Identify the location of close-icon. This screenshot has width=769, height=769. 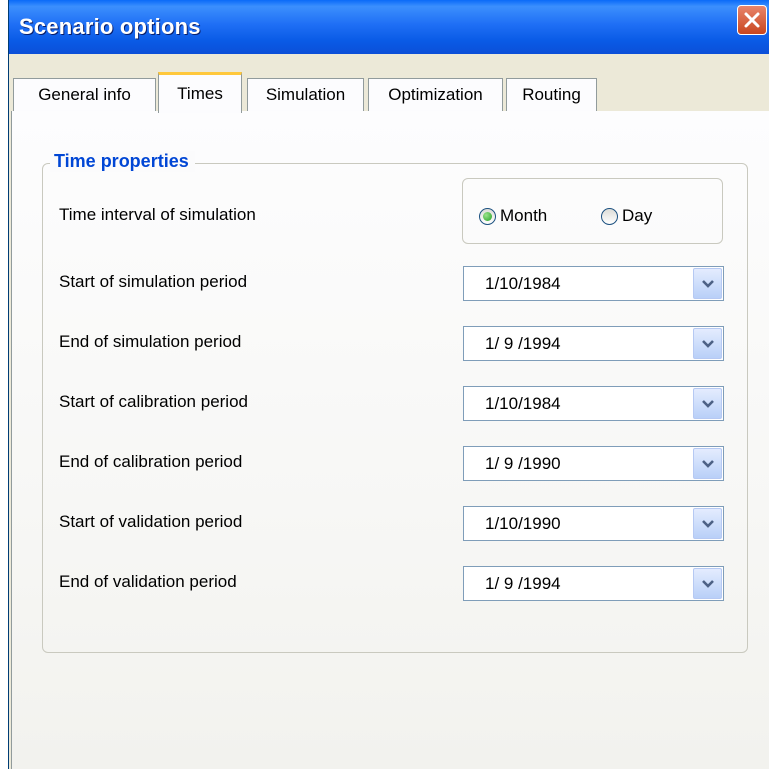
(752, 20).